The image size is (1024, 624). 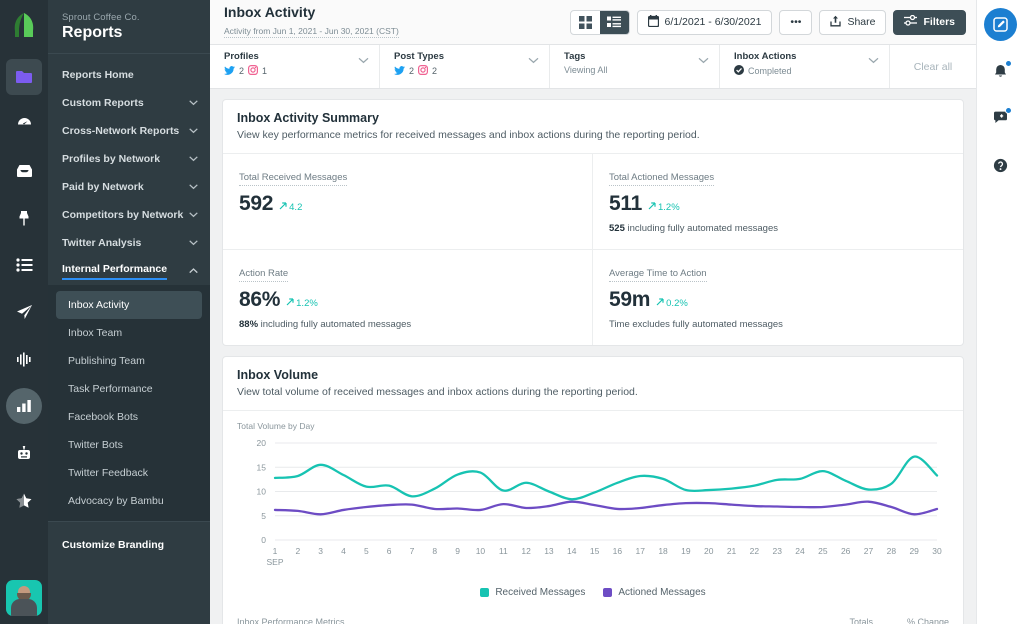 I want to click on svg-text: 25, so click(x=823, y=551).